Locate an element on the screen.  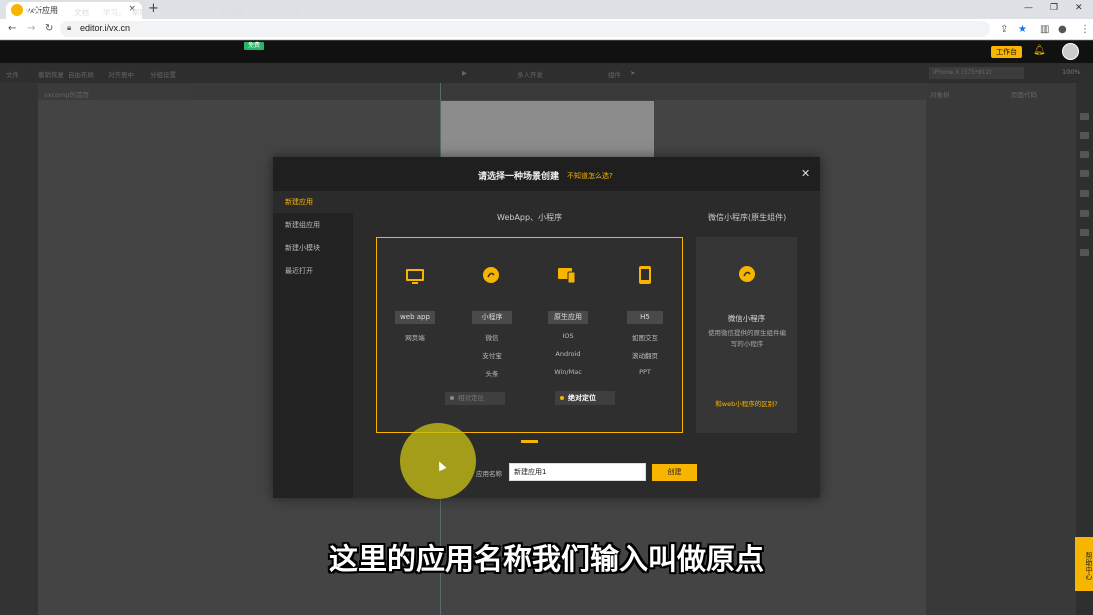
bookmark-star-icon: ★ is located at coordinates (1022, 29).